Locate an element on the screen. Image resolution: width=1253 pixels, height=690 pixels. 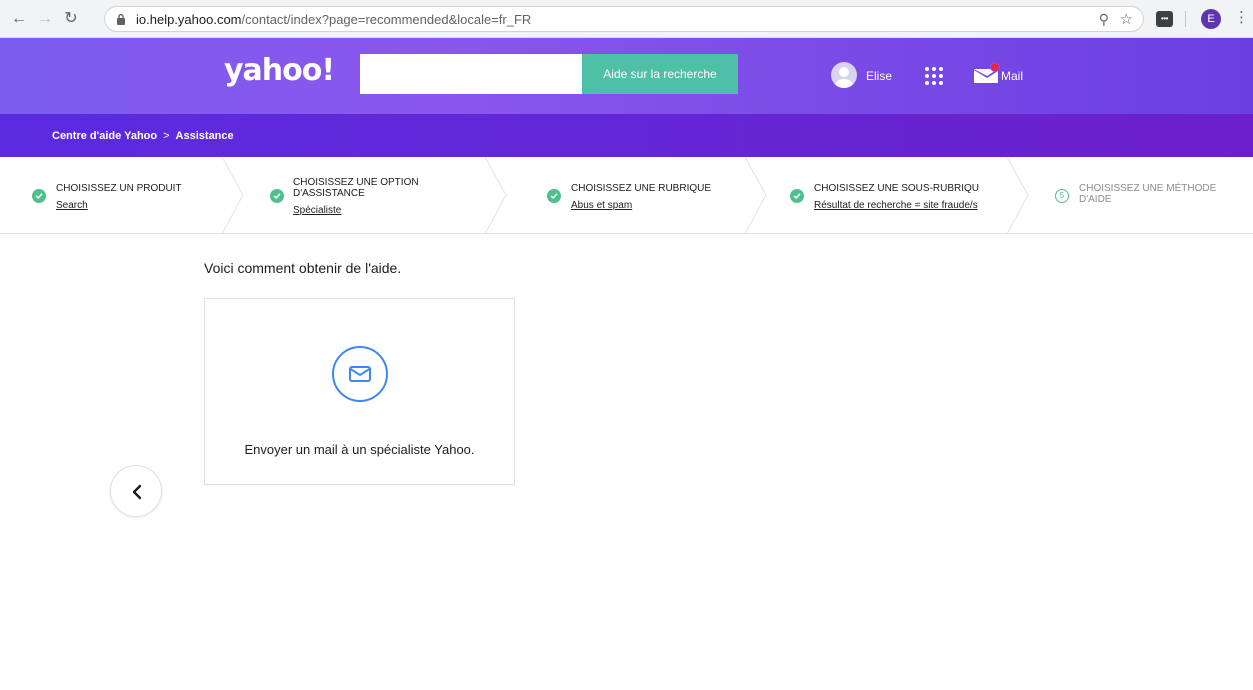
site-header: yahoo! Aide sur la recherche Elise Mail is located at coordinates (626, 76).